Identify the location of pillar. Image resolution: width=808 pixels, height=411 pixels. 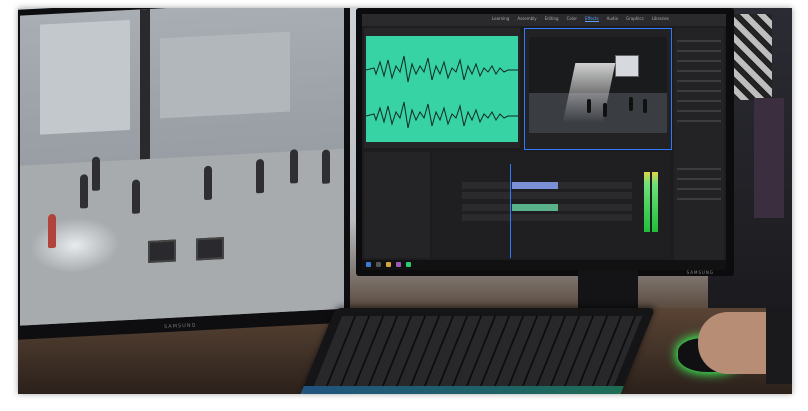
(145, 89).